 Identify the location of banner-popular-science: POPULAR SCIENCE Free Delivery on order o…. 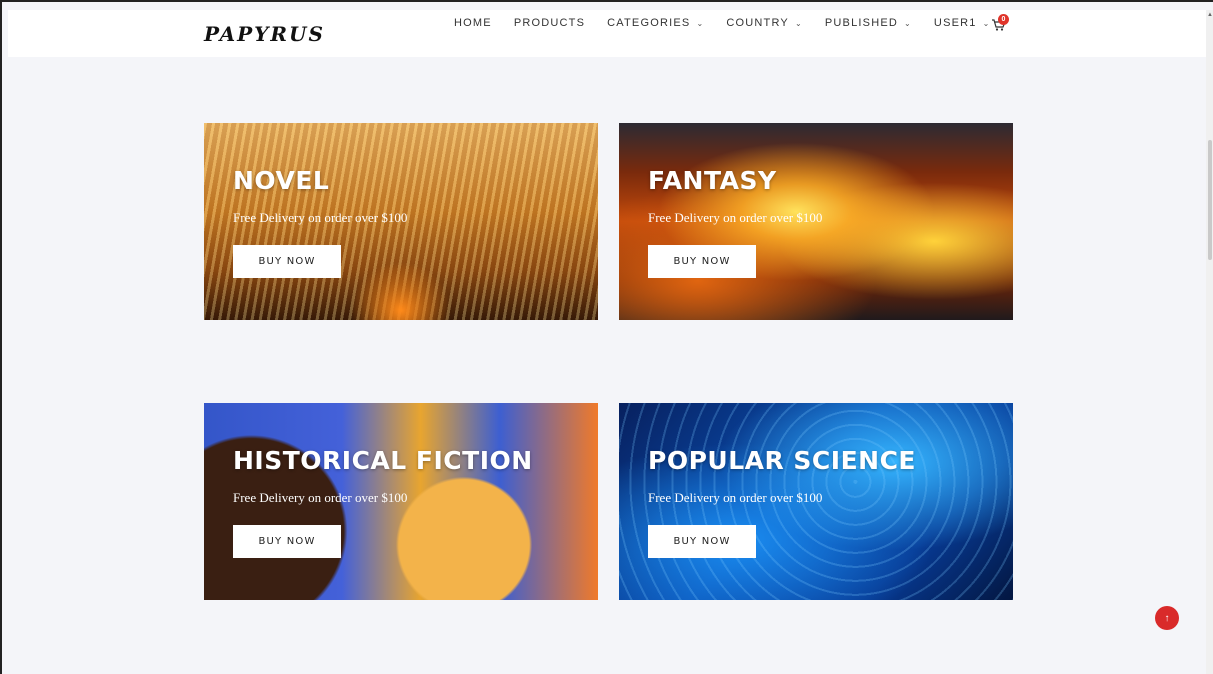
(816, 501).